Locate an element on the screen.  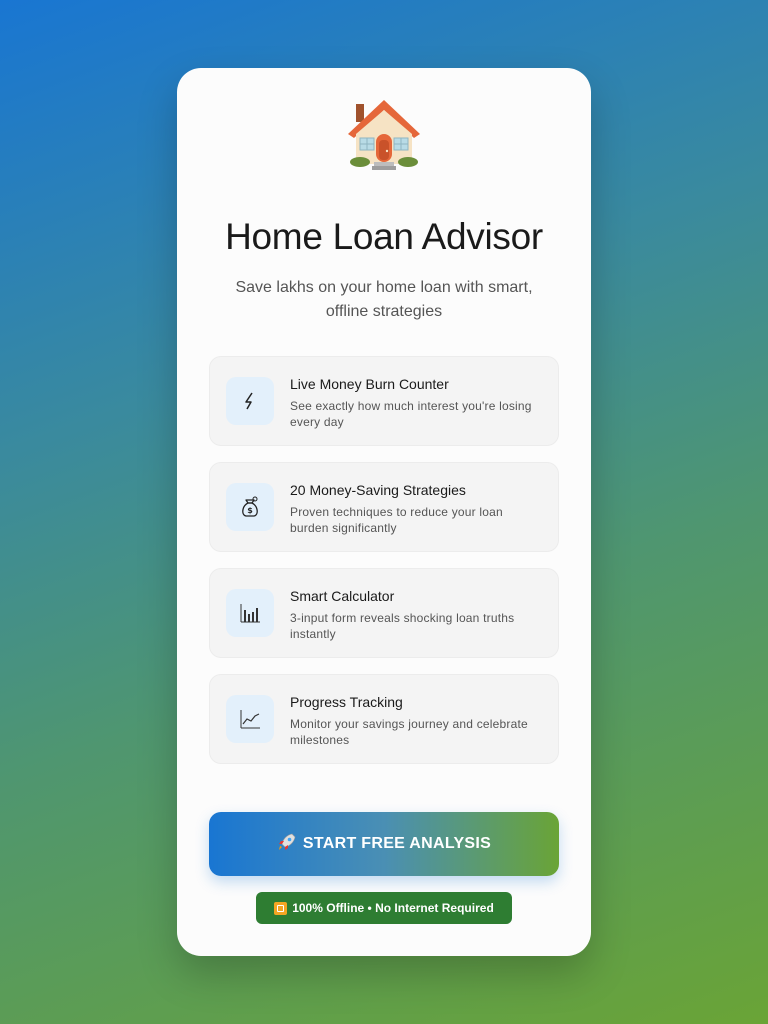
offline-badge: 100% Offline • No Internet Required is located at coordinates (384, 908).